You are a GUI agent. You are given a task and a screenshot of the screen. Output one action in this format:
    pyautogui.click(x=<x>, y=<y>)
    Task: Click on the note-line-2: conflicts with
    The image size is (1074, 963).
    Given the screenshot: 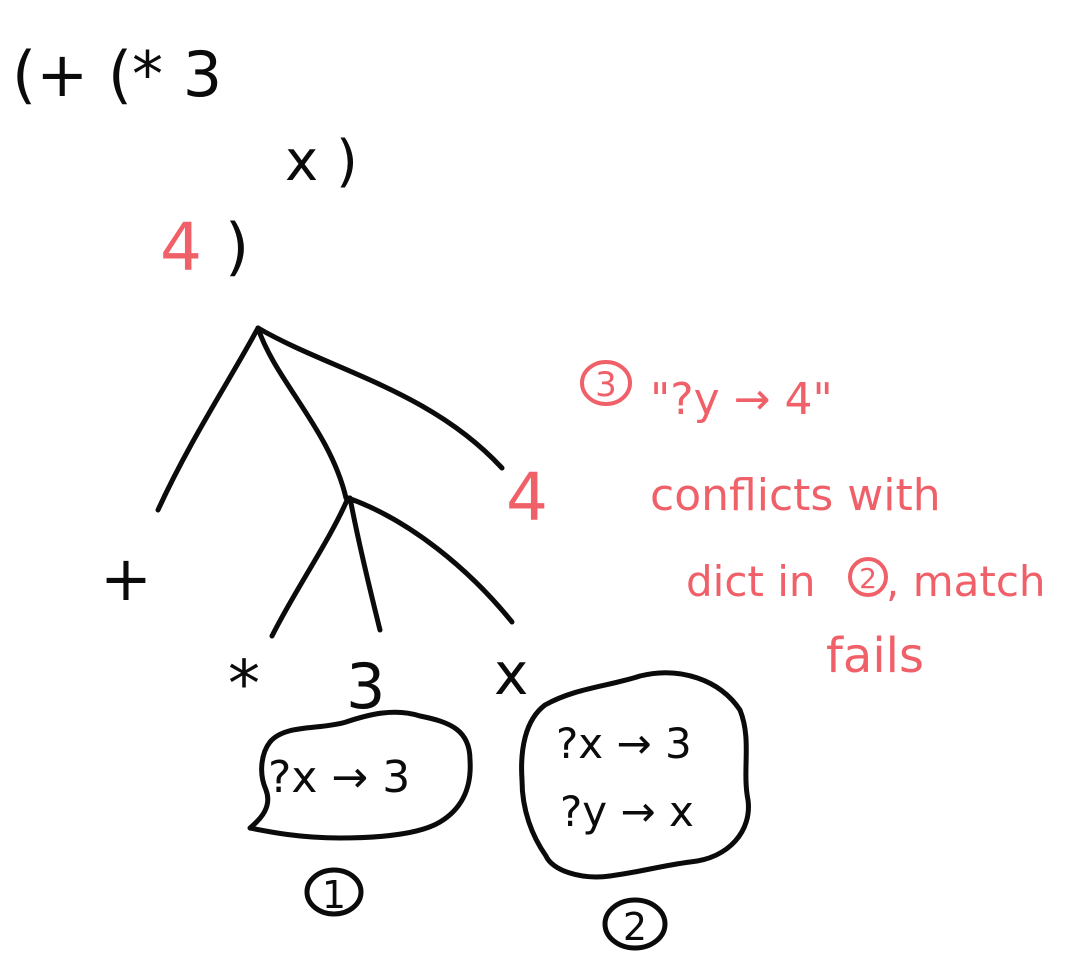 What is the action you would take?
    pyautogui.click(x=795, y=495)
    